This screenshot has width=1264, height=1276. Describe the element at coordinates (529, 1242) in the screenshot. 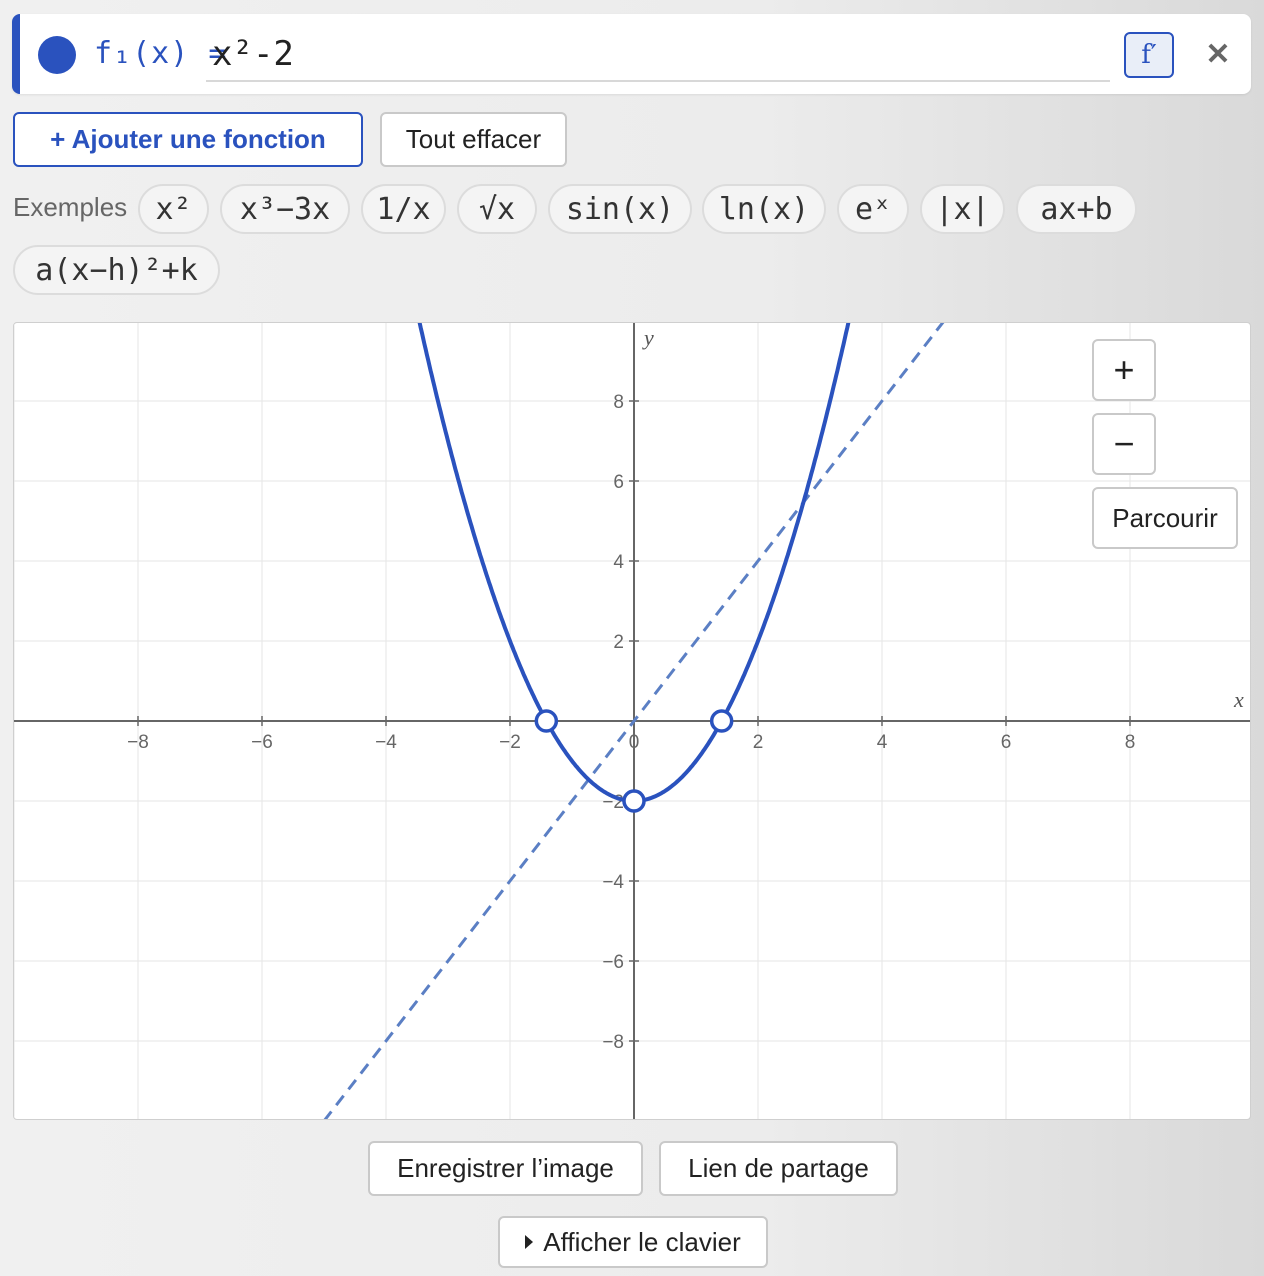

I see `caret-right-icon` at that location.